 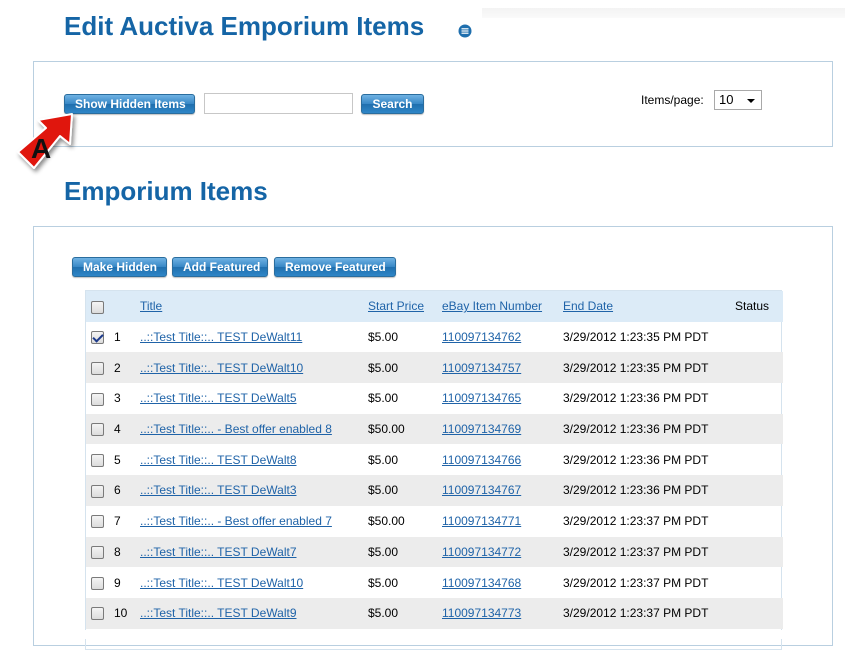 I want to click on sort-title-link: Title, so click(x=151, y=306).